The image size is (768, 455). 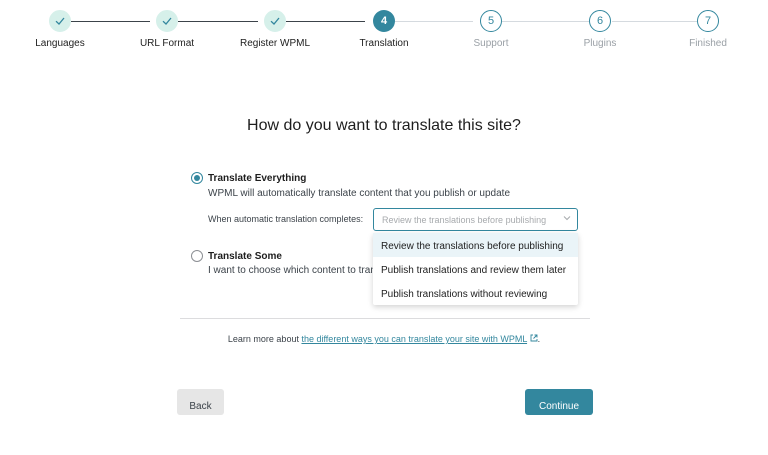 I want to click on step-register-wpml: Register WPML, so click(x=275, y=29).